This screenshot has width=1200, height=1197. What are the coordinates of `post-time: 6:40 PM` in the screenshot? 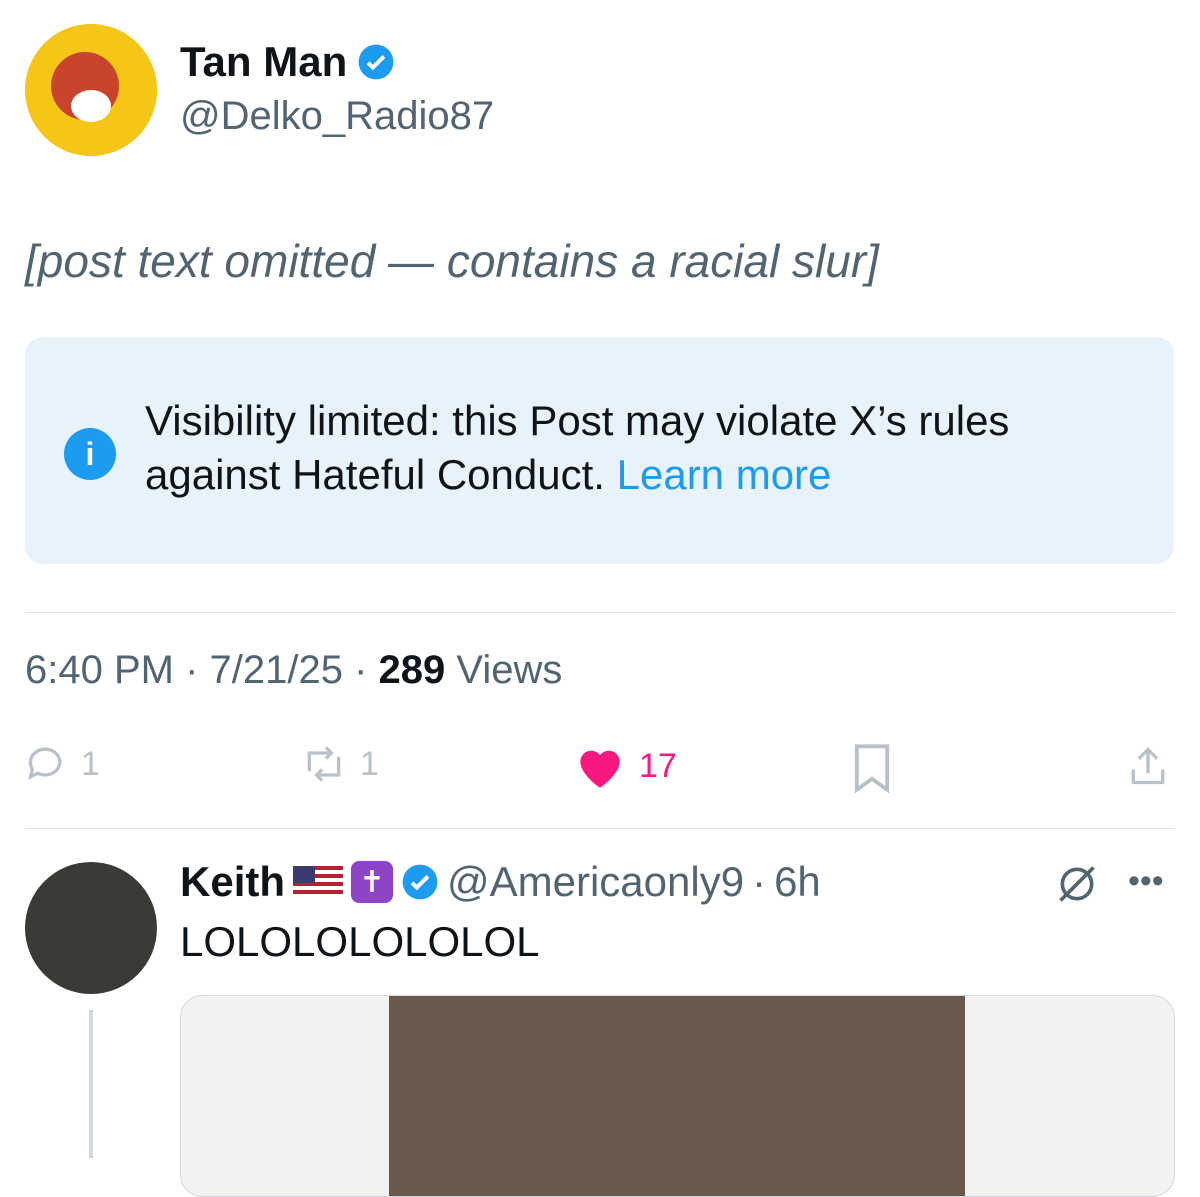 It's located at (99, 670).